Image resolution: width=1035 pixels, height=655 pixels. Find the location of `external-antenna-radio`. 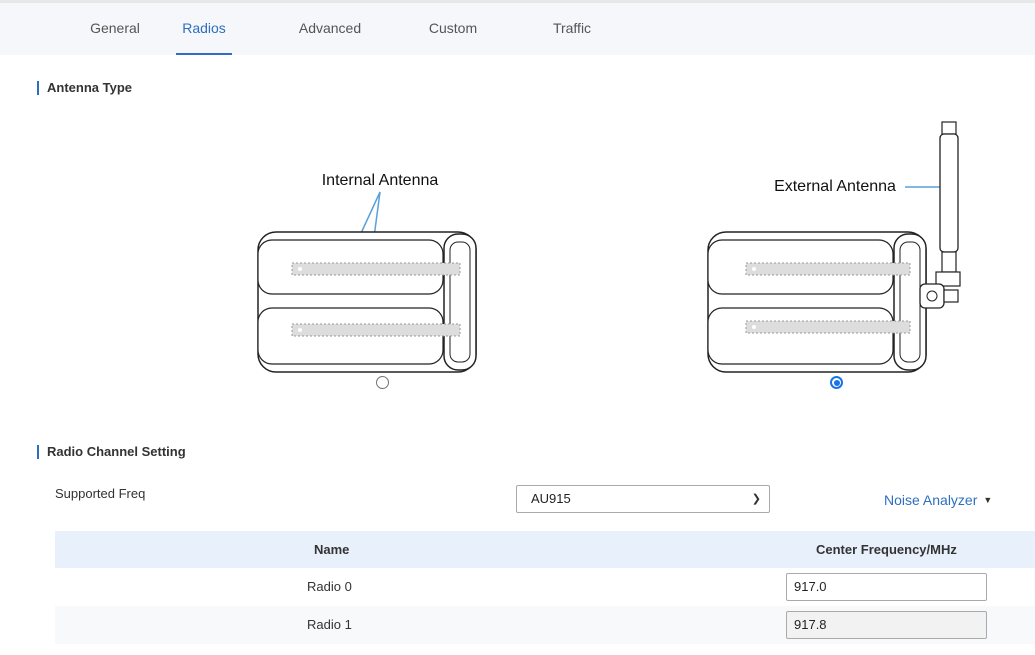

external-antenna-radio is located at coordinates (836, 382).